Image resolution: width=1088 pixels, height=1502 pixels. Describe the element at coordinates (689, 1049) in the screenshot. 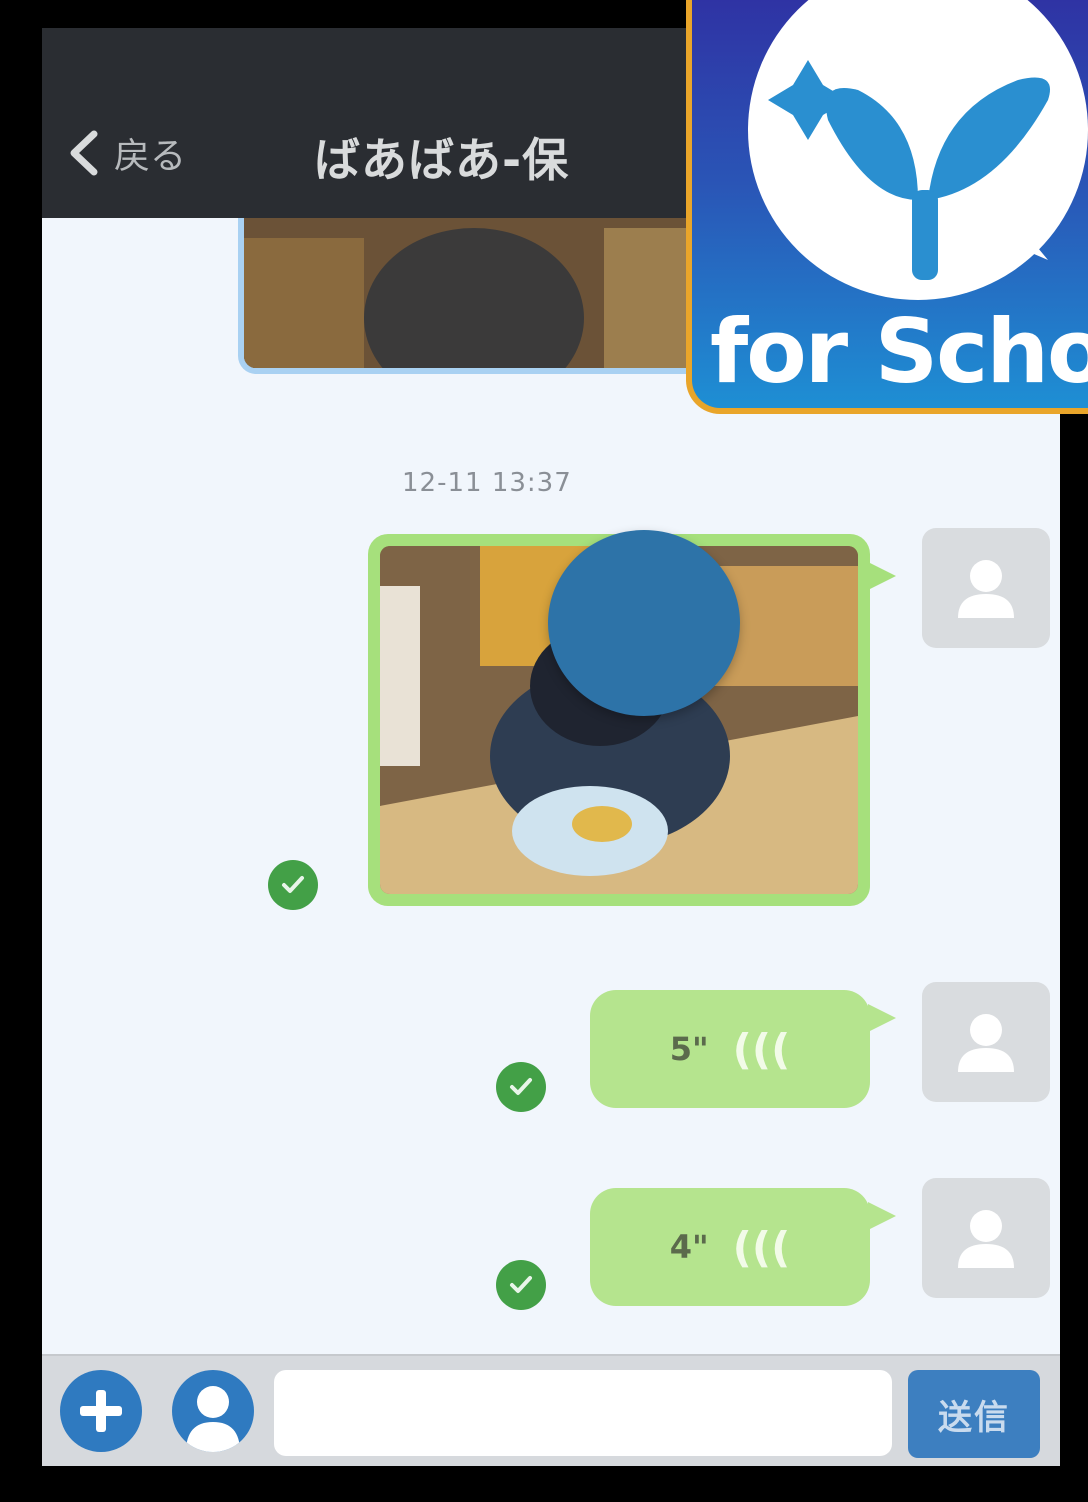

I see `voice-duration: 5"` at that location.